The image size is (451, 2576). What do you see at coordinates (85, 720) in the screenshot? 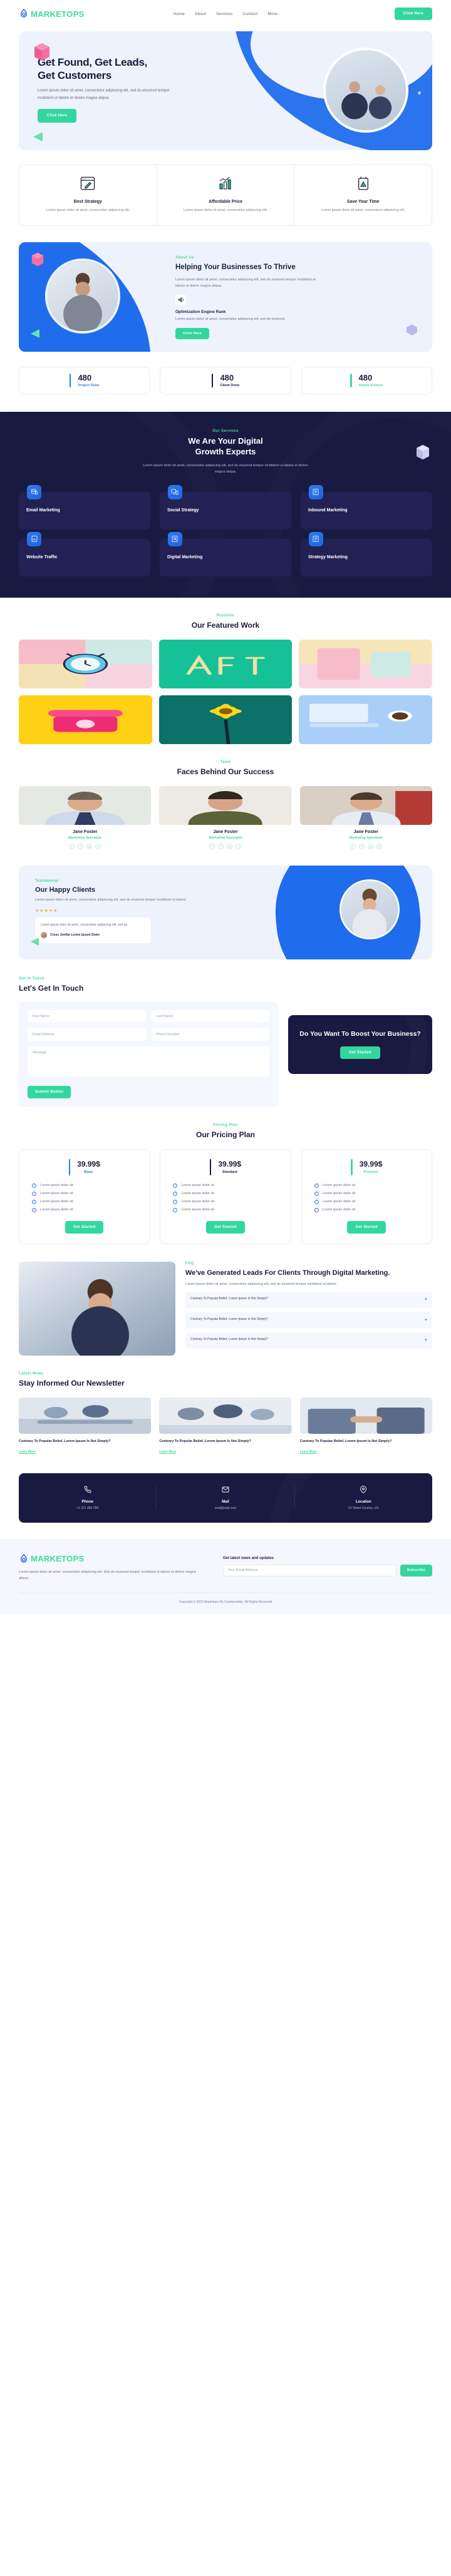
I see `portfolio-item-pink-telephone` at bounding box center [85, 720].